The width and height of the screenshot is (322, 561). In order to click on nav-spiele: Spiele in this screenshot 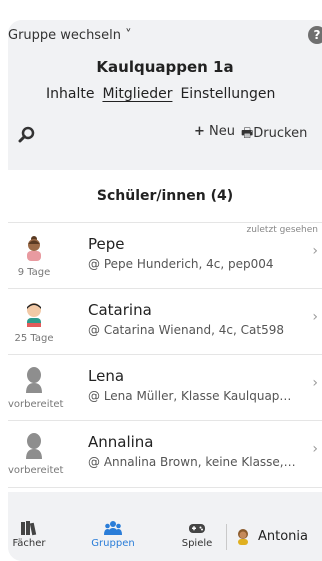, I will do `click(197, 534)`.